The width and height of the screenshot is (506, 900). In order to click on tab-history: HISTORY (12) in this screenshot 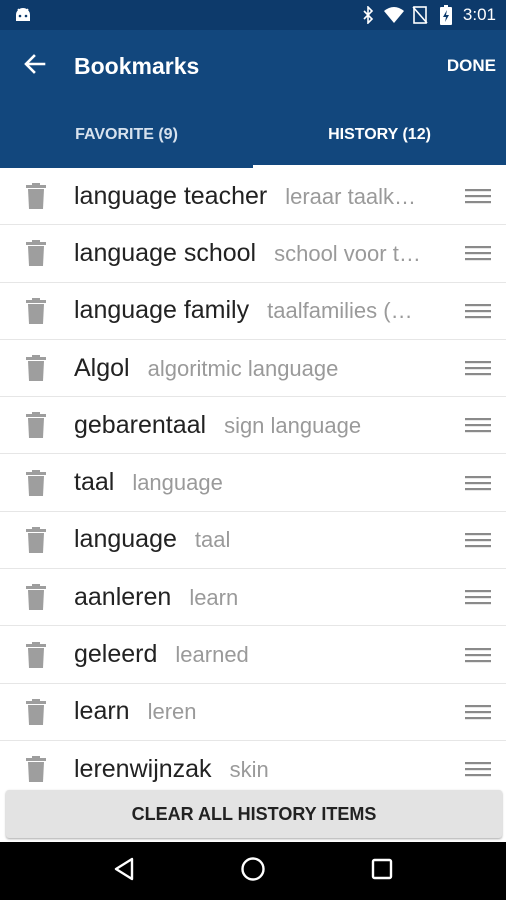, I will do `click(379, 135)`.